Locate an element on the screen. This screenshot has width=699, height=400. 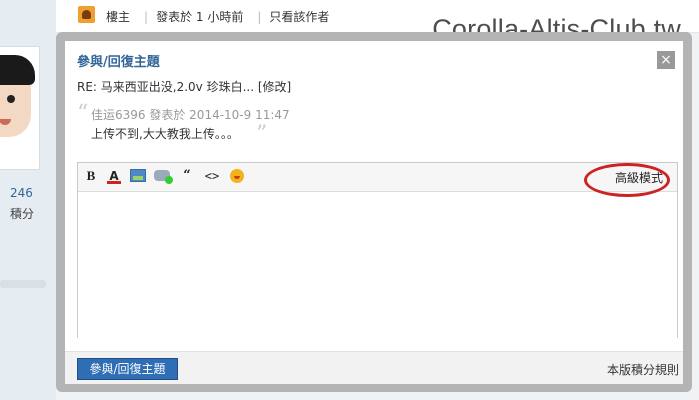
only-author-link: 只看該作者 is located at coordinates (299, 17).